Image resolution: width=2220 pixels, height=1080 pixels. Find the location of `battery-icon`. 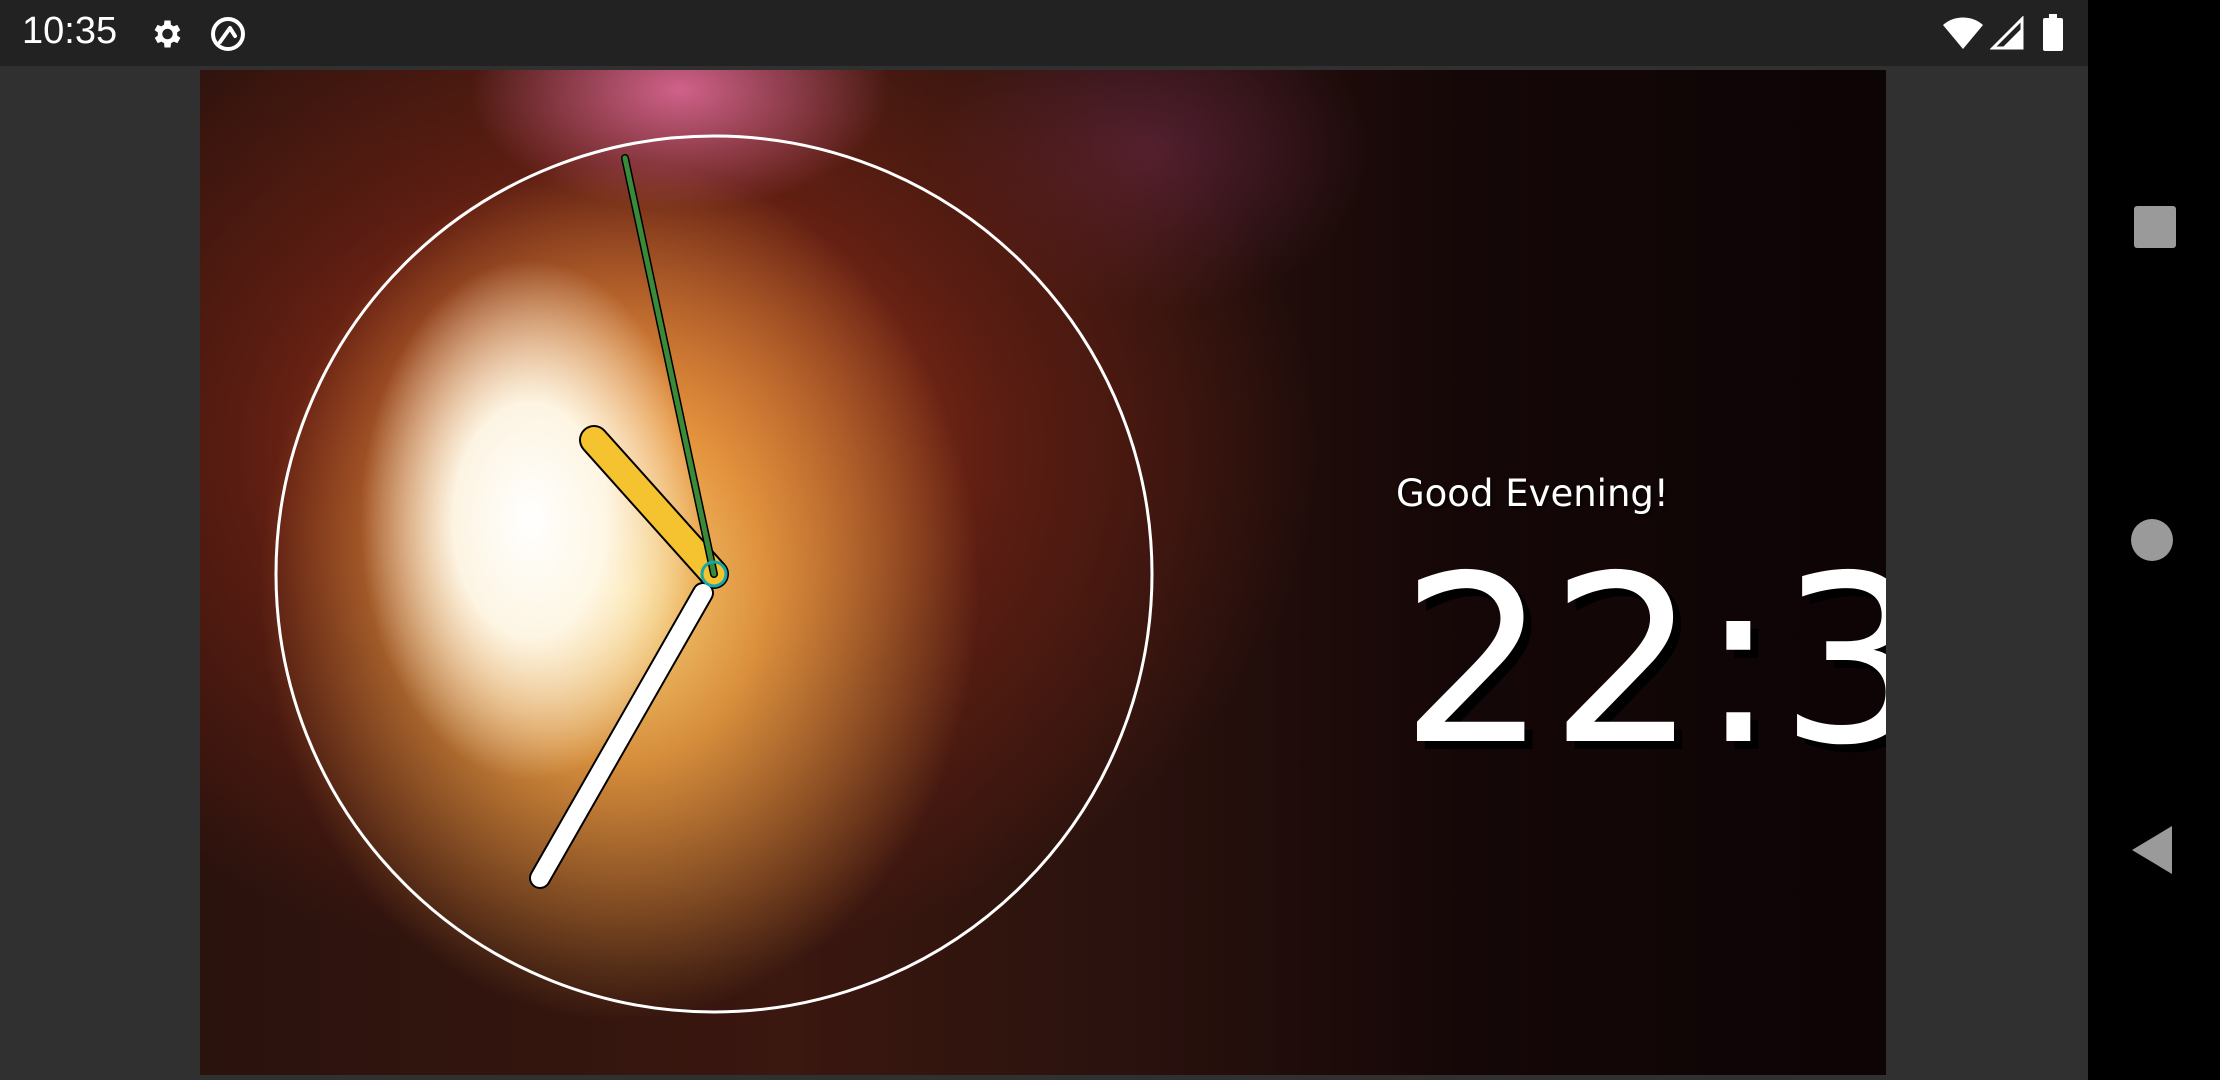

battery-icon is located at coordinates (2053, 32).